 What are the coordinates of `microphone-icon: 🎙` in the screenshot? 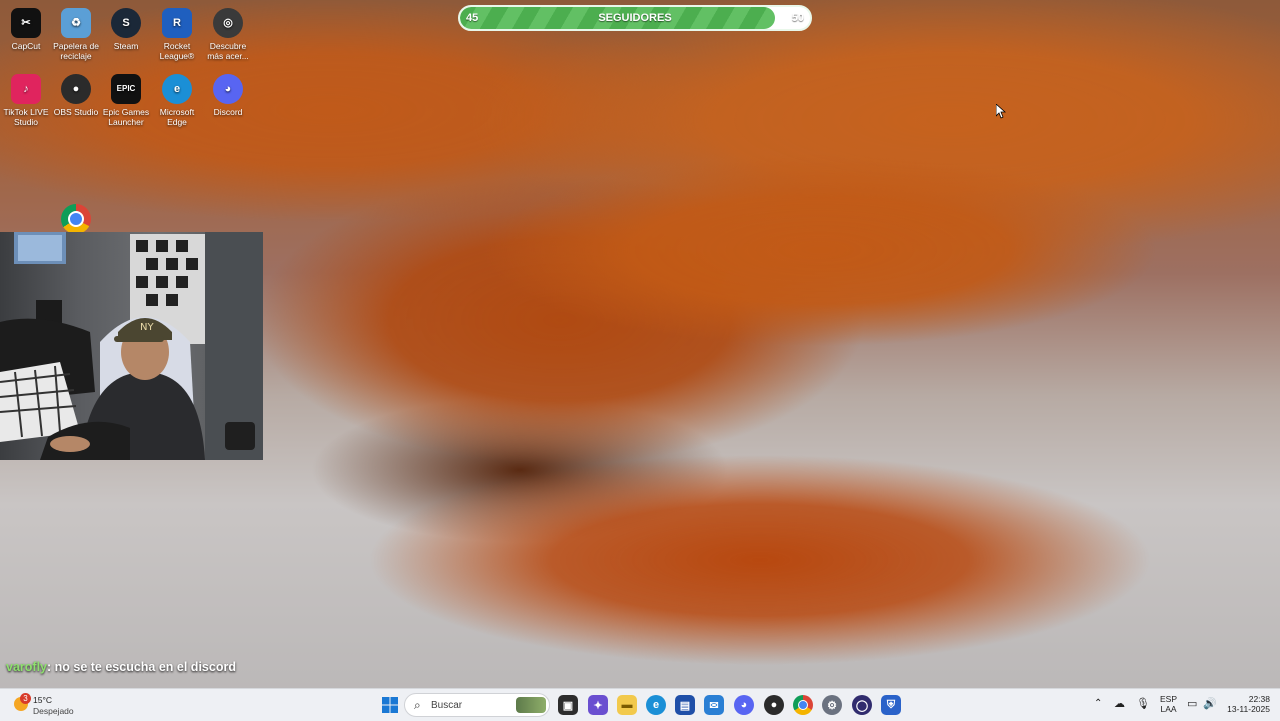 It's located at (1143, 703).